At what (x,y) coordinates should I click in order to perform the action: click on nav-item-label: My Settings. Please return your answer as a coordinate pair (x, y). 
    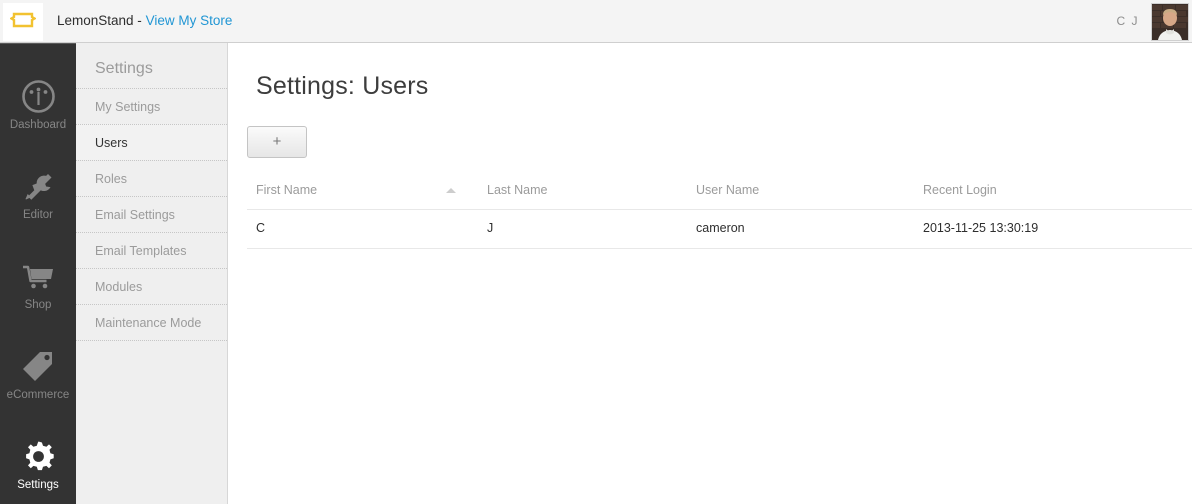
    Looking at the image, I should click on (128, 107).